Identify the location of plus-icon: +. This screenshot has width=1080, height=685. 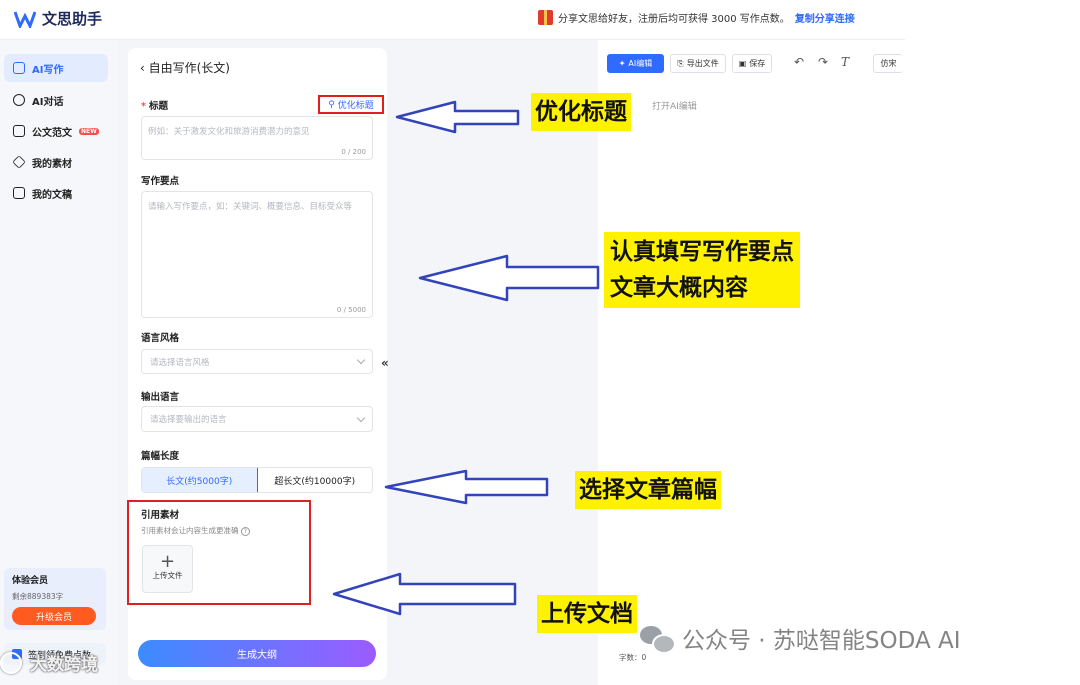
(167, 561).